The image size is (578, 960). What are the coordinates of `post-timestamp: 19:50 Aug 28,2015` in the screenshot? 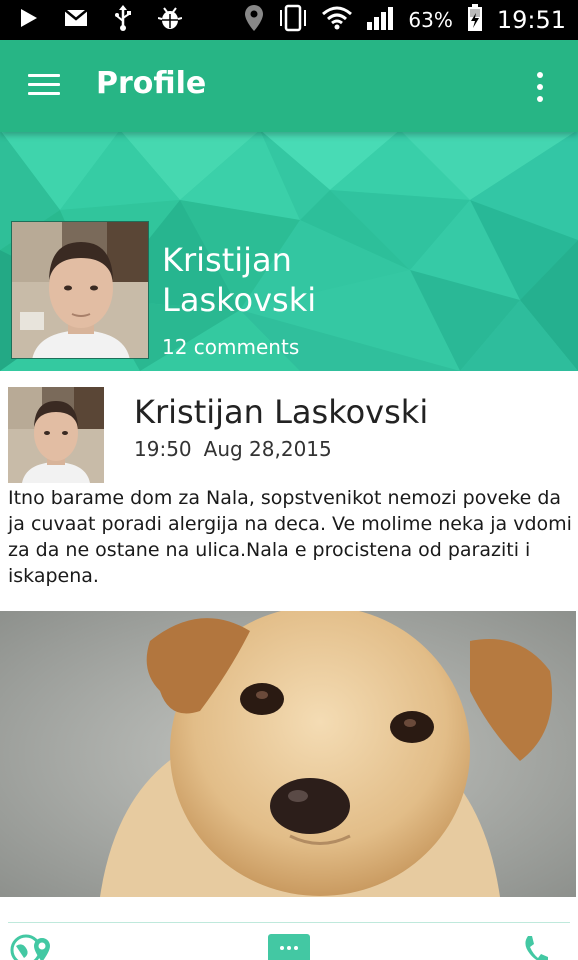 It's located at (233, 449).